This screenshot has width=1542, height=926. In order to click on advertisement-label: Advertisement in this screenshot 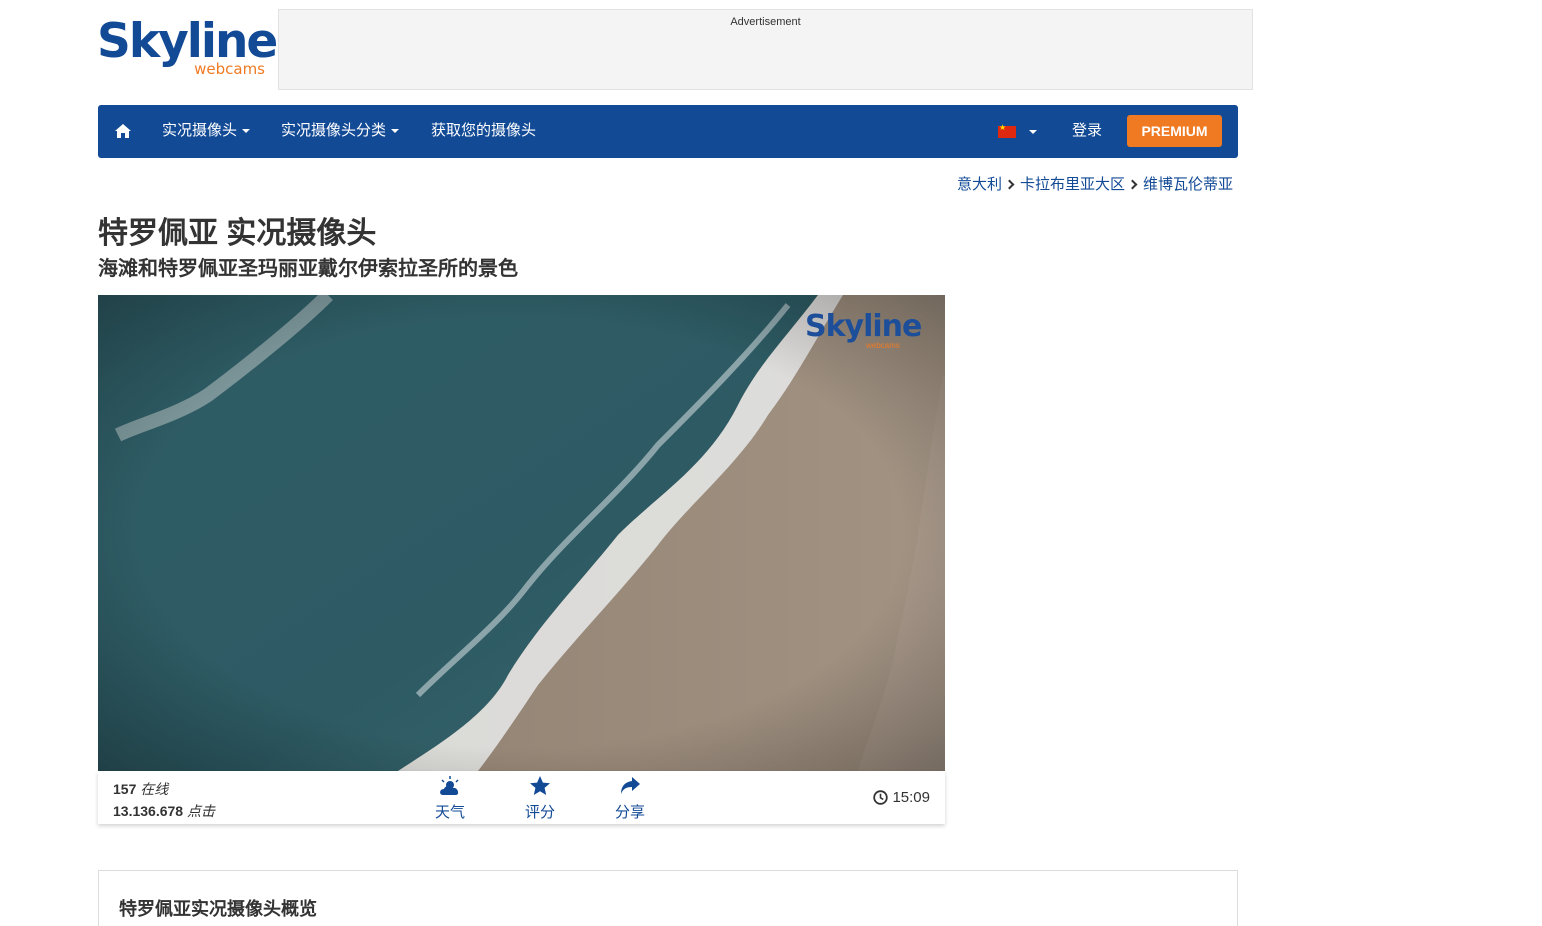, I will do `click(765, 22)`.